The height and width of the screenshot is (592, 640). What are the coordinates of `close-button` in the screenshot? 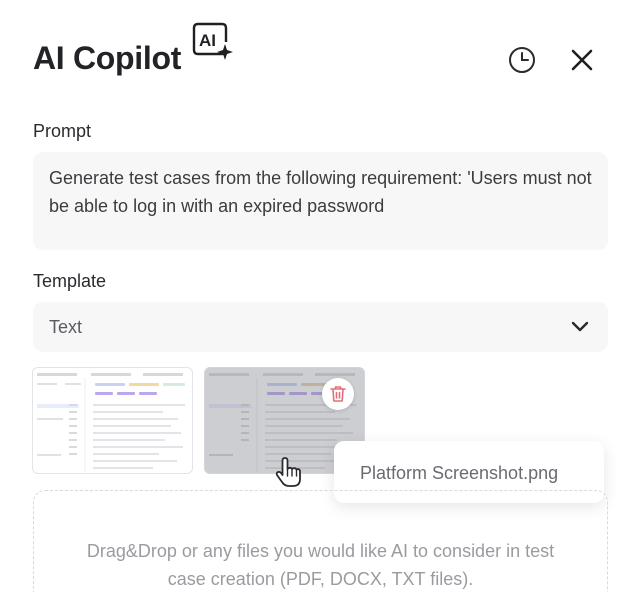 It's located at (582, 60).